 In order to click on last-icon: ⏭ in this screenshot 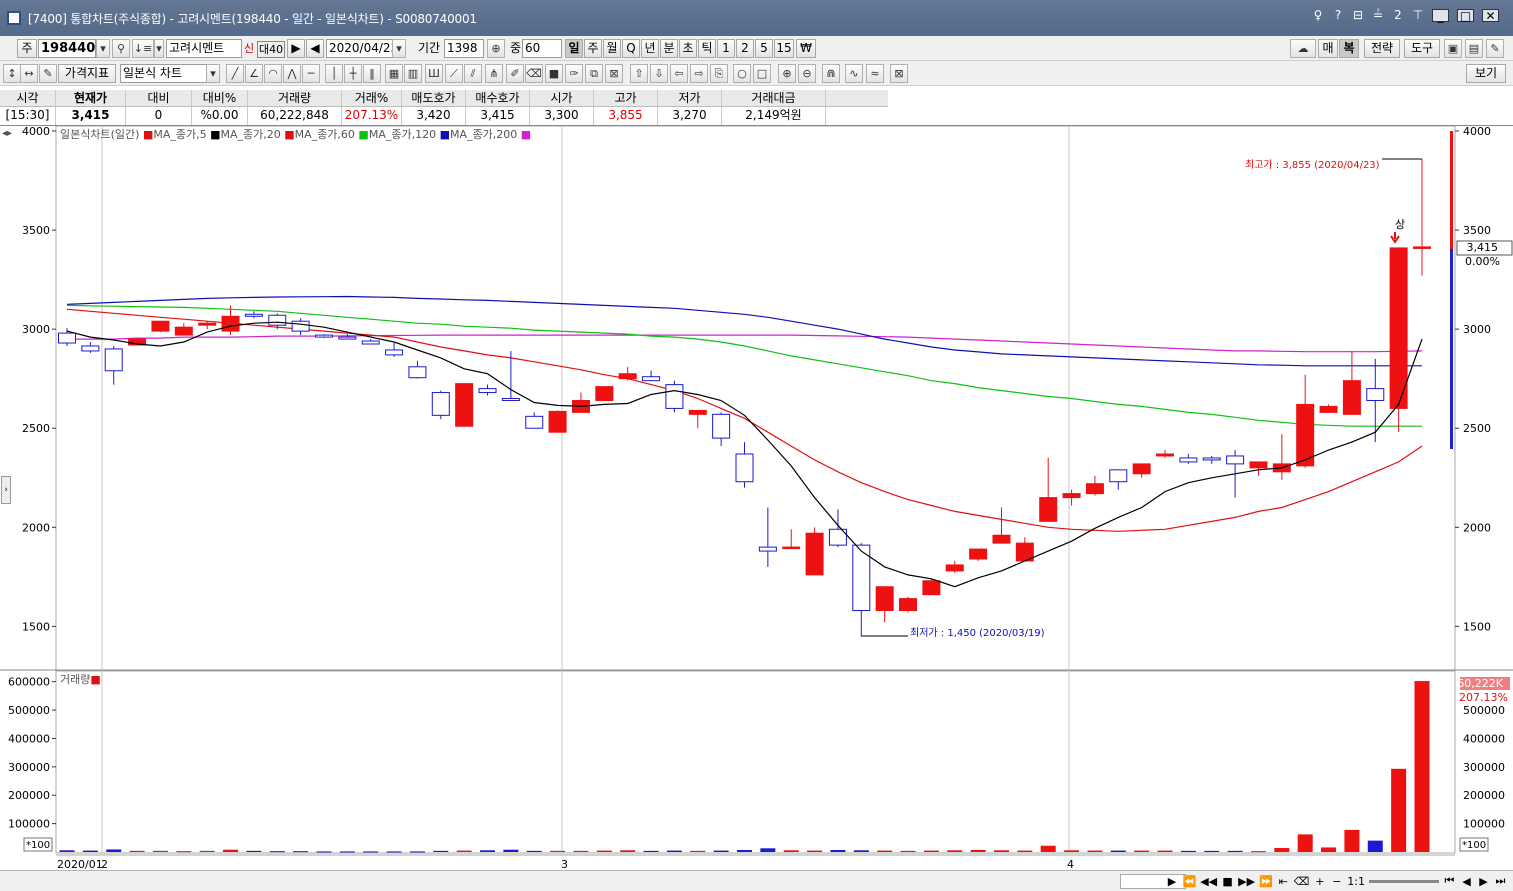, I will do `click(1500, 881)`.